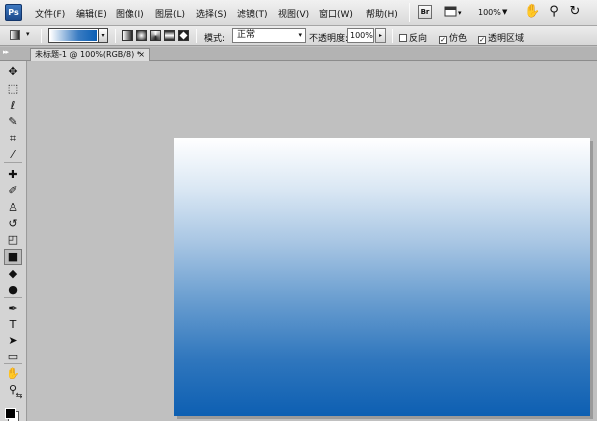 This screenshot has height=421, width=597. I want to click on pen-tool-icon: ✒, so click(13, 309).